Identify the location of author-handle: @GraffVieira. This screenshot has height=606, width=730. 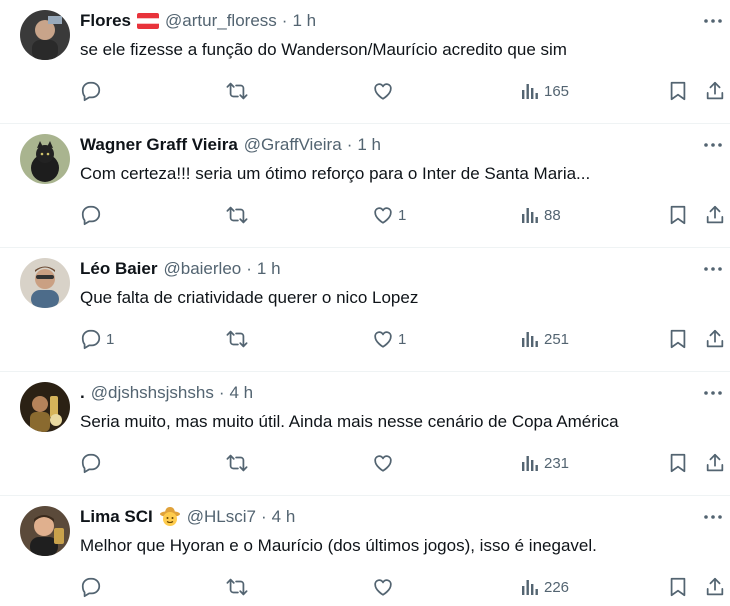
(293, 145).